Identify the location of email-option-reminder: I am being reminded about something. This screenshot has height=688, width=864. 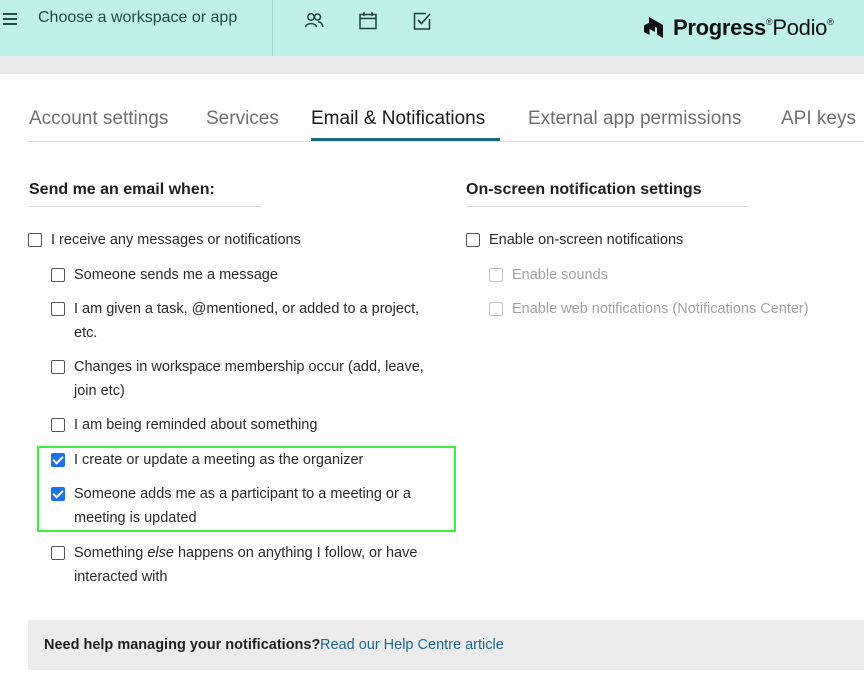
(246, 426).